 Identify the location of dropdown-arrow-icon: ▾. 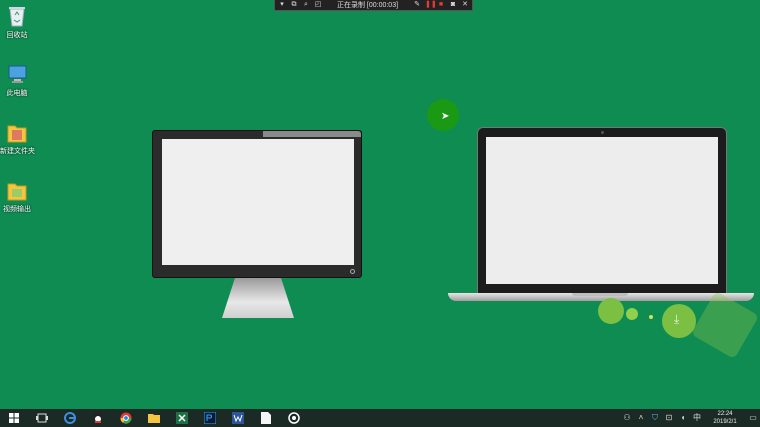
(282, 5).